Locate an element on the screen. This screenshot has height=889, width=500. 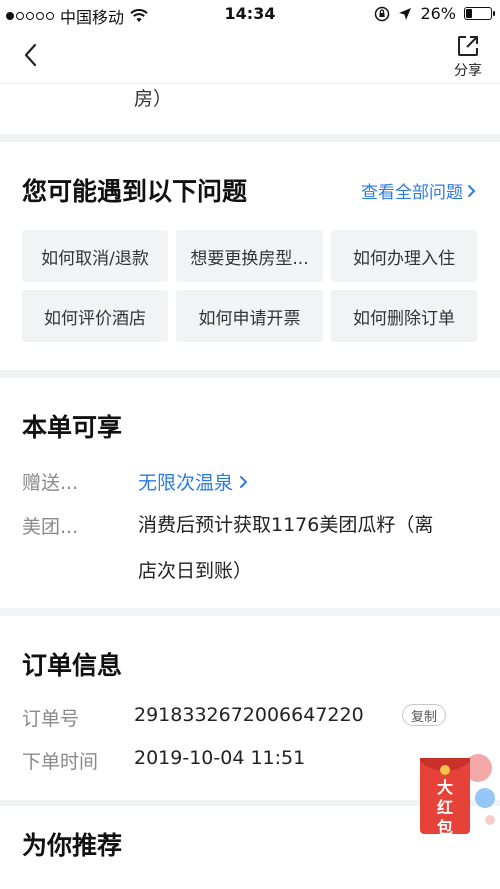
reward-line-1: 消费后预计获取1176美团瓜籽（离 is located at coordinates (286, 525).